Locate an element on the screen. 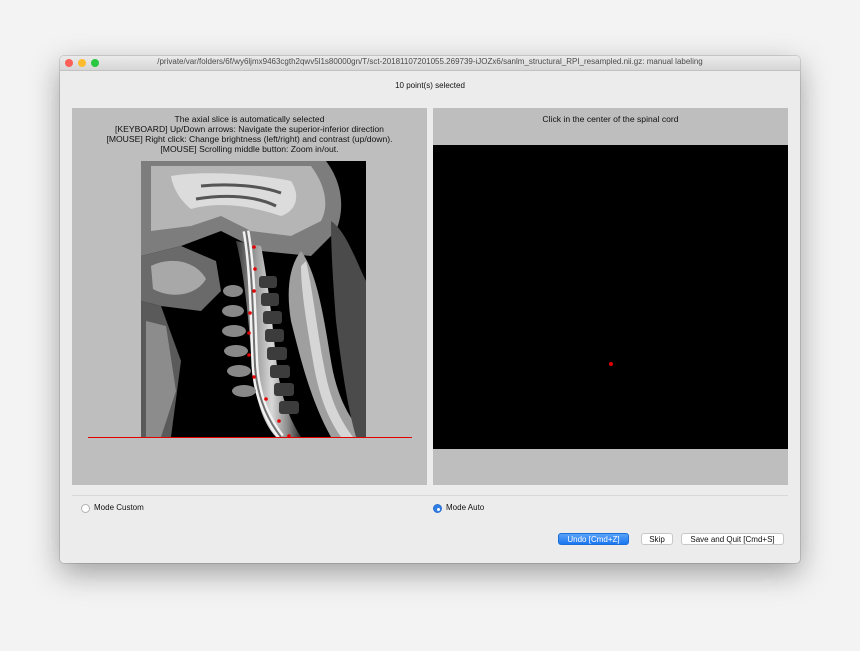 The image size is (860, 651). radio-unchecked-icon is located at coordinates (85, 508).